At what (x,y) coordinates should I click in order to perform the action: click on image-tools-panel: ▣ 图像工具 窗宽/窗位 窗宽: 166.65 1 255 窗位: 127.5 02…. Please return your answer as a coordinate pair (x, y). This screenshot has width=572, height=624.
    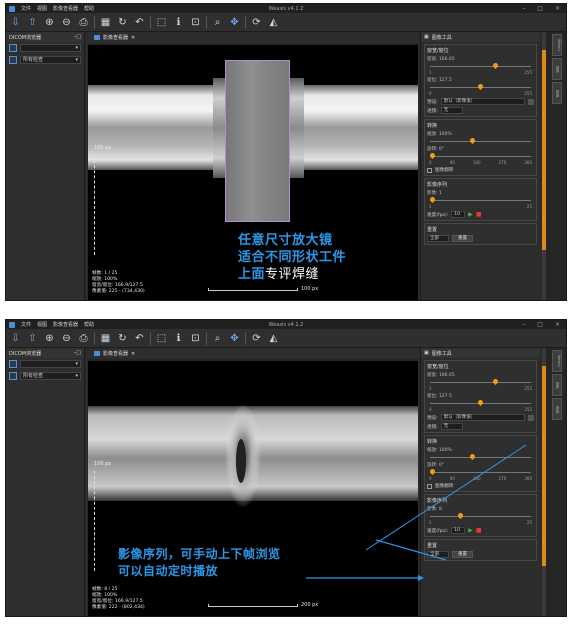
    Looking at the image, I should click on (480, 482).